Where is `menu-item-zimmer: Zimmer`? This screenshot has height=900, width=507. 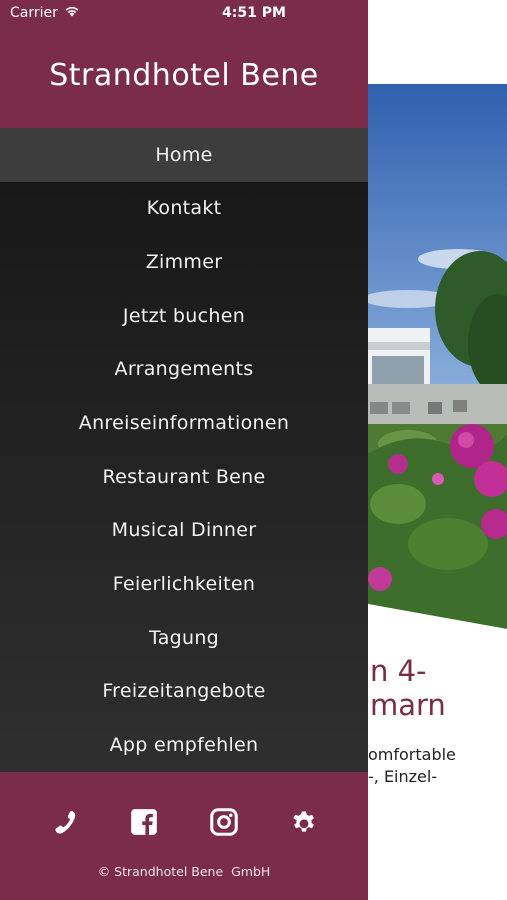 menu-item-zimmer: Zimmer is located at coordinates (184, 262).